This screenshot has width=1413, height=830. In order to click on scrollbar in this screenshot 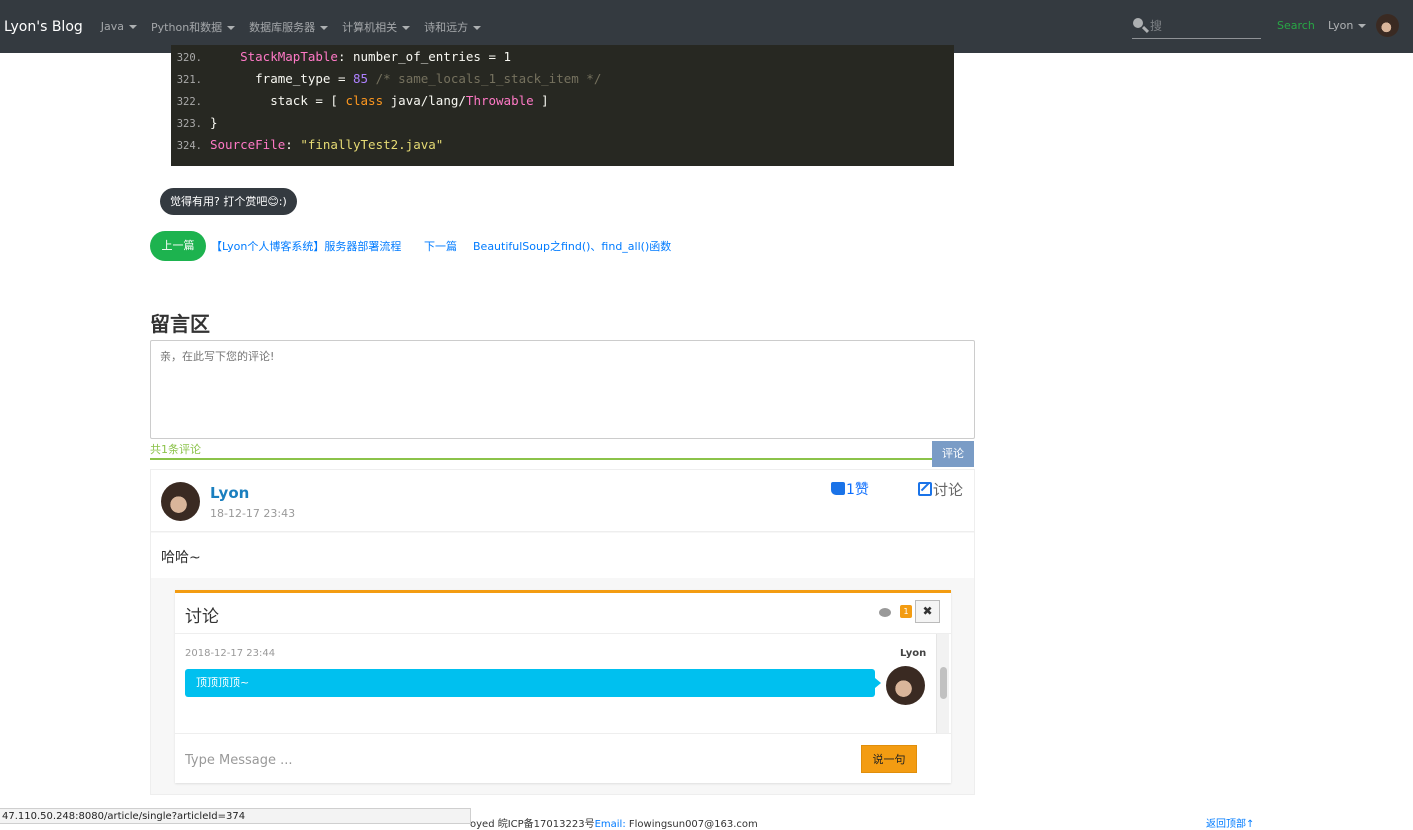, I will do `click(942, 683)`.